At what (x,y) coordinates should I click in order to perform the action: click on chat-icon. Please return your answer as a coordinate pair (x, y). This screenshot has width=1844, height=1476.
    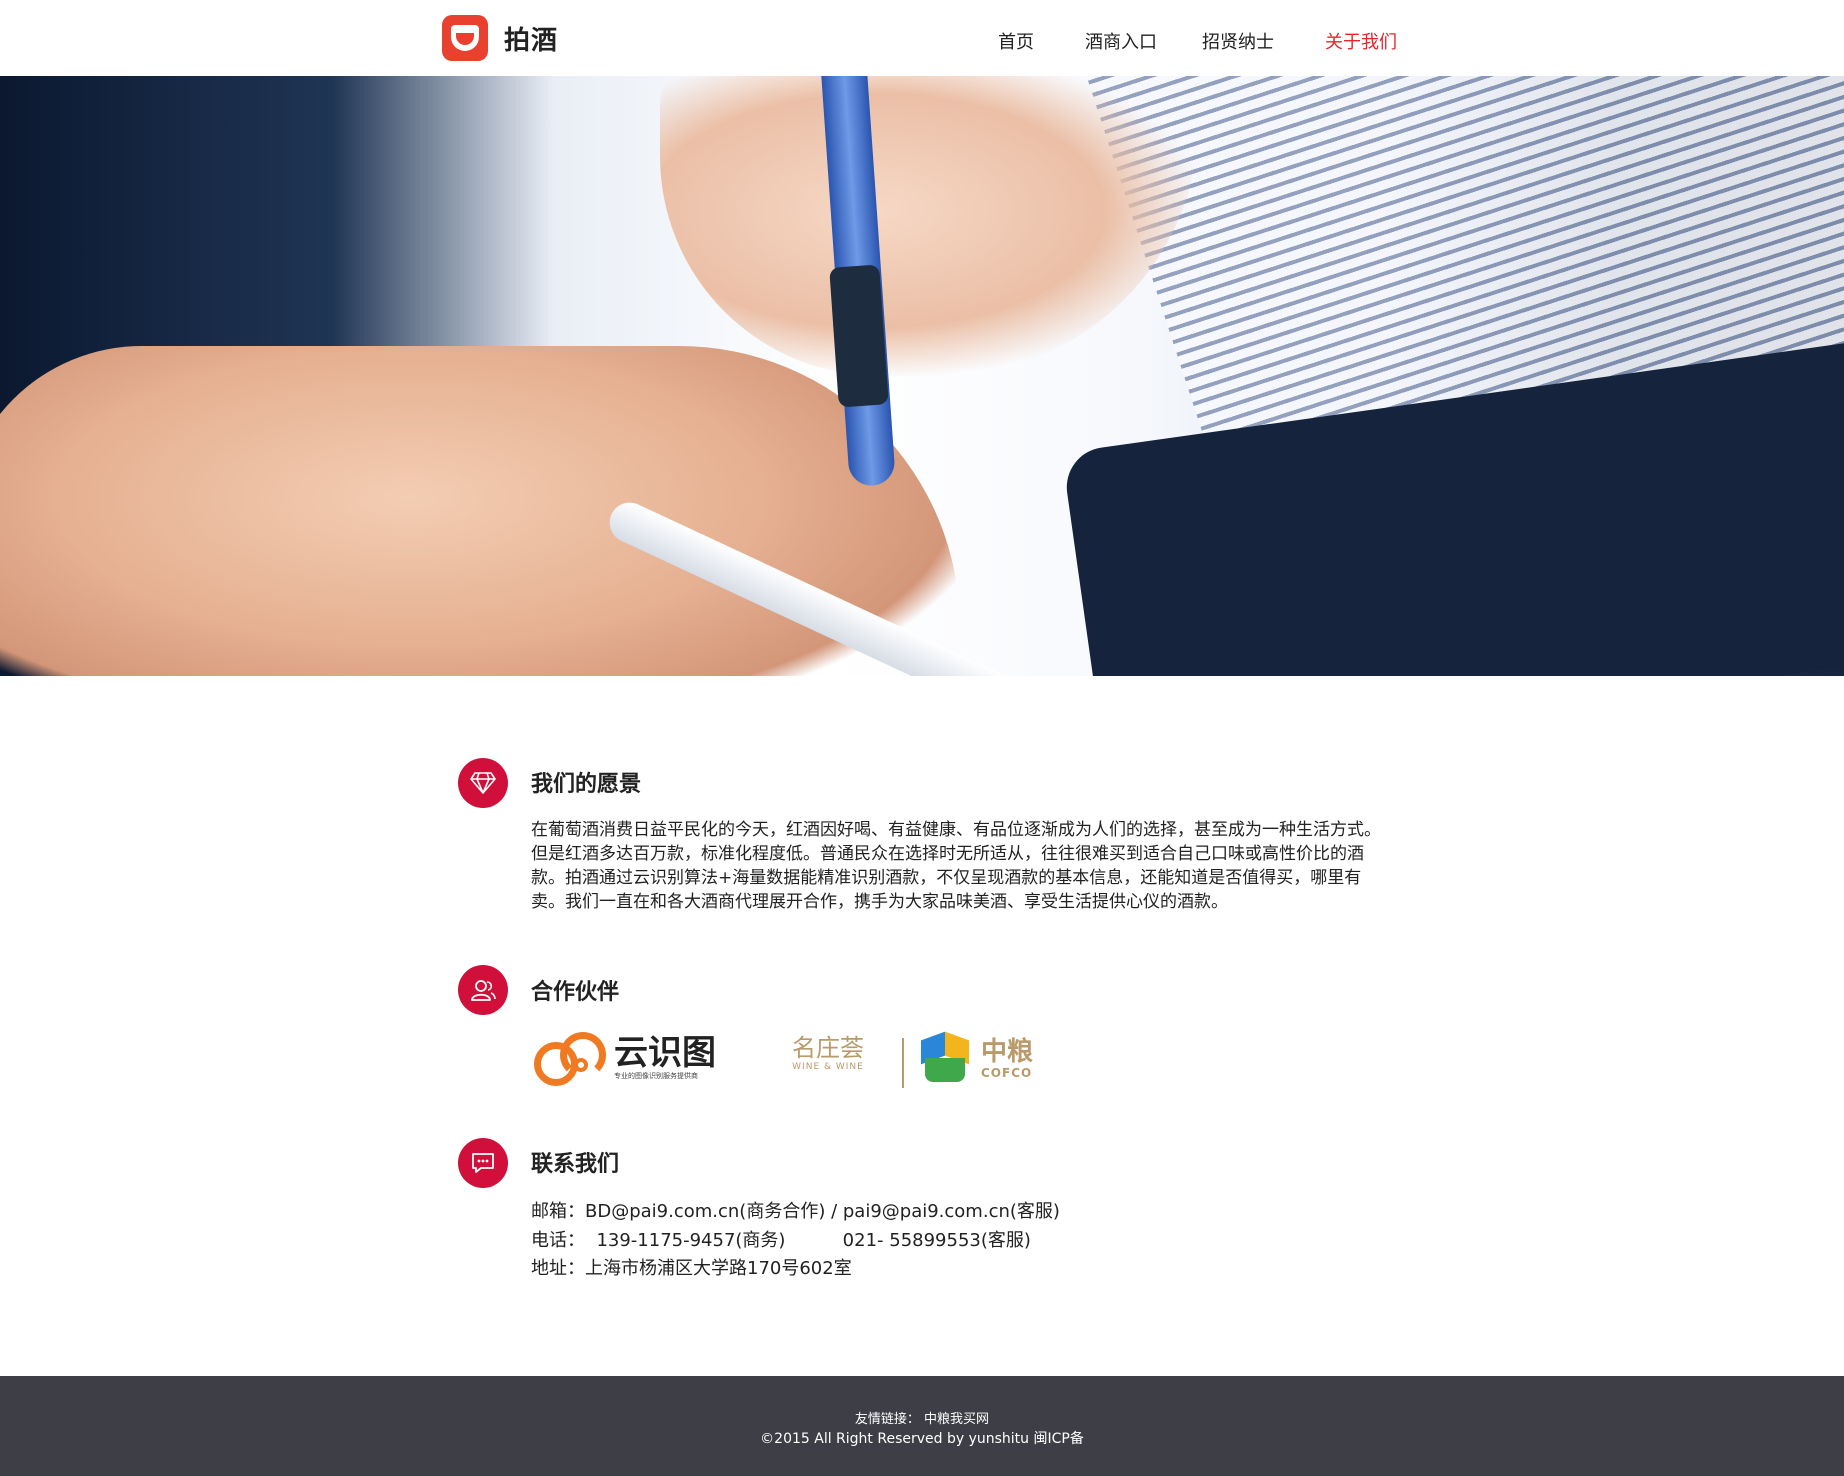
    Looking at the image, I should click on (483, 1163).